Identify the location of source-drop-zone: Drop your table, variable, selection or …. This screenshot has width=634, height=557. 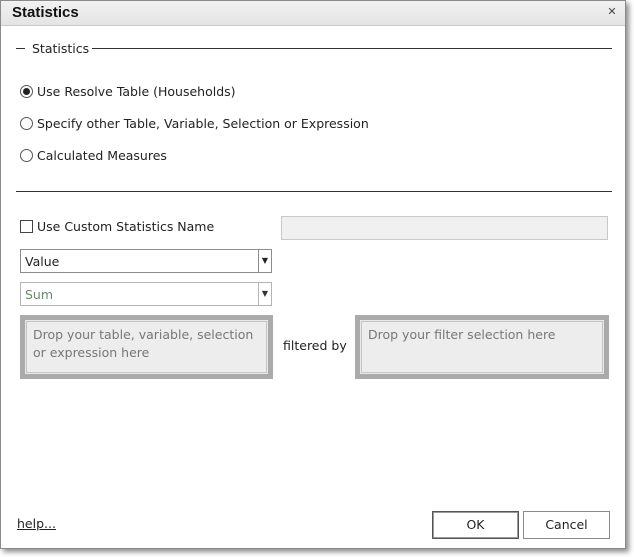
(146, 347).